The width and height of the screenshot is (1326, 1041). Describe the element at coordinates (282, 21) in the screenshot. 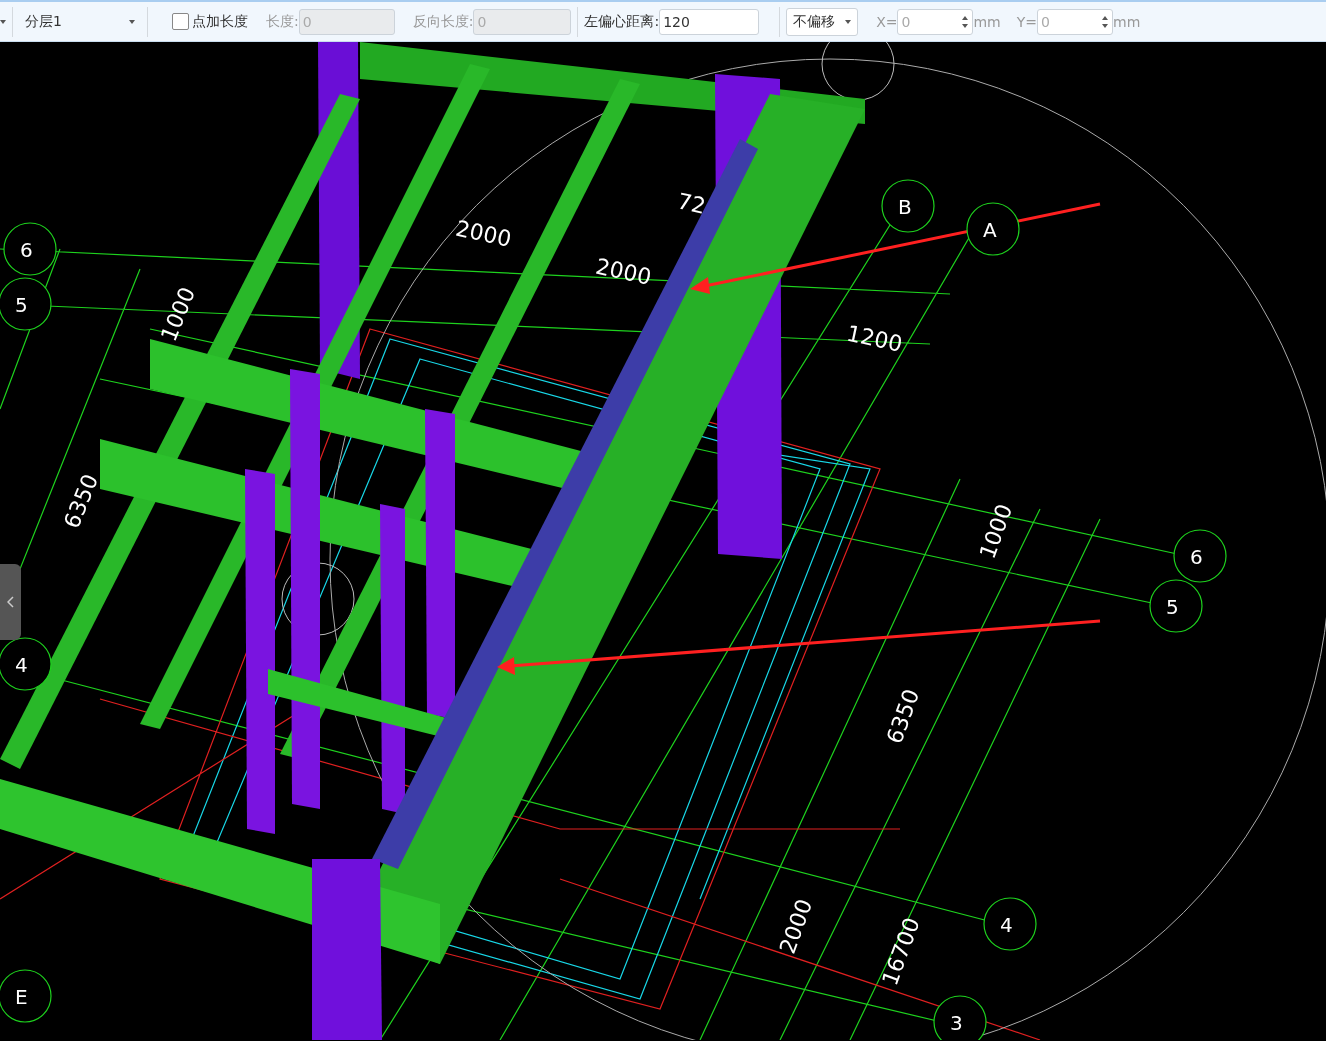

I see `field-label: 长度:` at that location.